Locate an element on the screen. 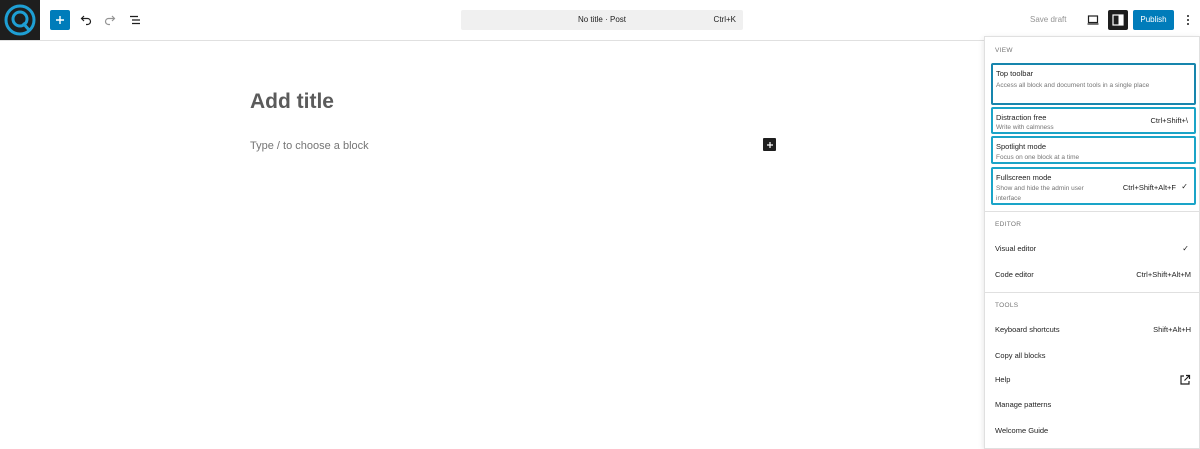 This screenshot has height=449, width=1200. menu-item-help: Help is located at coordinates (1093, 380).